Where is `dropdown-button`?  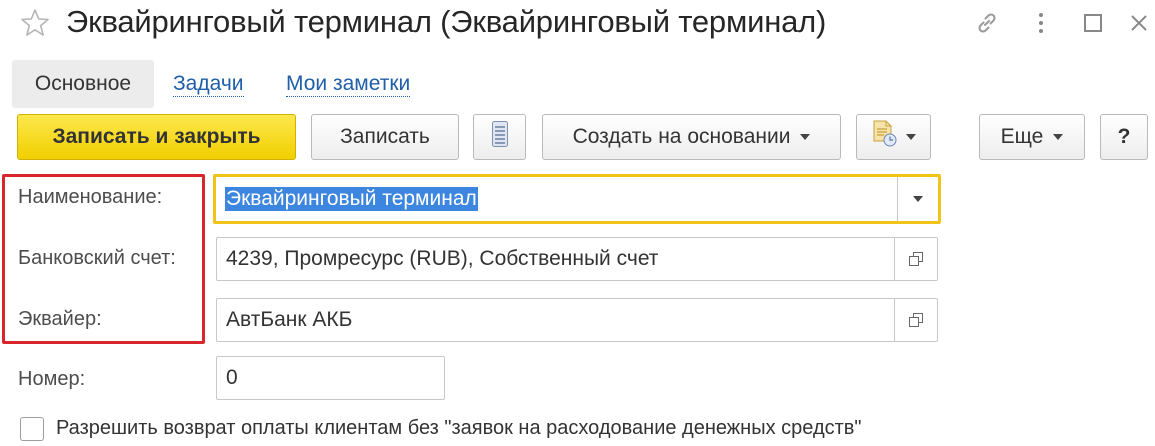 dropdown-button is located at coordinates (917, 199).